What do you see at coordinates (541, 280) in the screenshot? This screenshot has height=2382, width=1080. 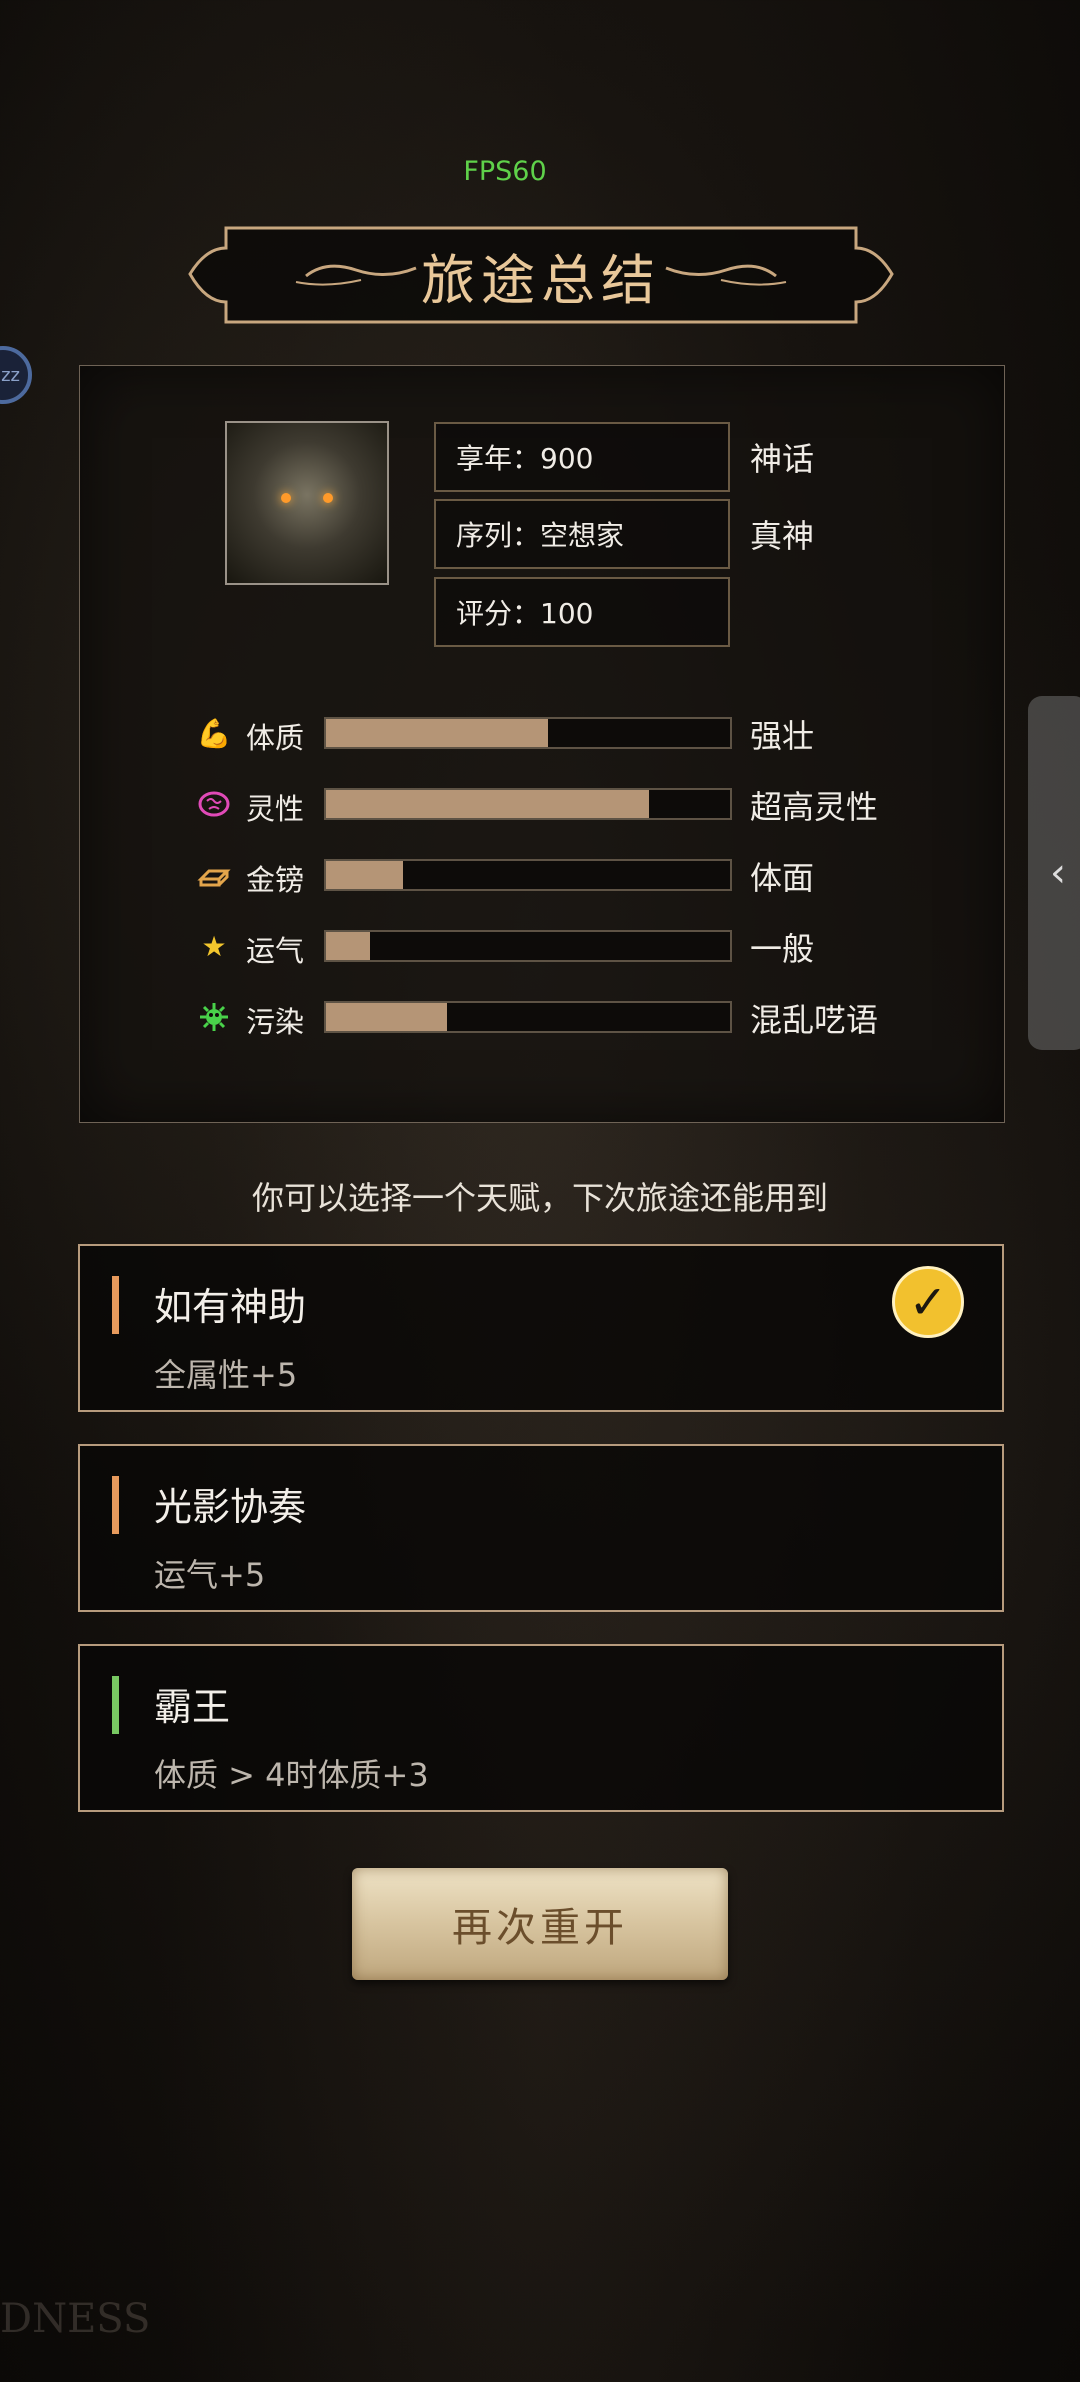 I see `page-title: 旅途总结` at bounding box center [541, 280].